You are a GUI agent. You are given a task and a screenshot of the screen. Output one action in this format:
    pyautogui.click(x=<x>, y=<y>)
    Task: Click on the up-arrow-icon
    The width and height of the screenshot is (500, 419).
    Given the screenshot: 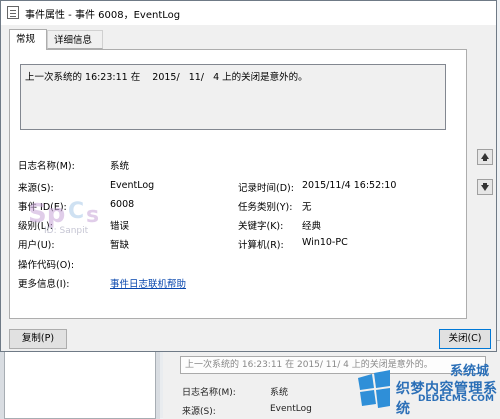 What is the action you would take?
    pyautogui.click(x=485, y=157)
    